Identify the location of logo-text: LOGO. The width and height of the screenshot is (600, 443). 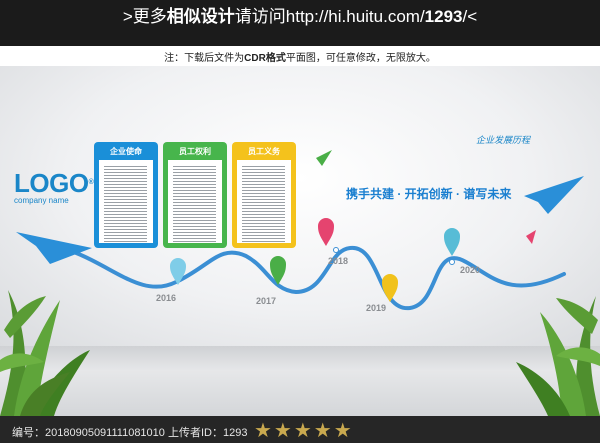
(51, 183).